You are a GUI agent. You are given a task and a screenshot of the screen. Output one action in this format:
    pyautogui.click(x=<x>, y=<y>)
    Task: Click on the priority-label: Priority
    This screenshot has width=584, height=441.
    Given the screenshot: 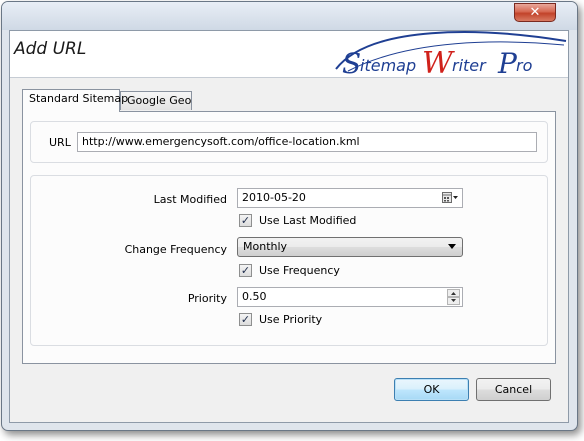 What is the action you would take?
    pyautogui.click(x=207, y=298)
    